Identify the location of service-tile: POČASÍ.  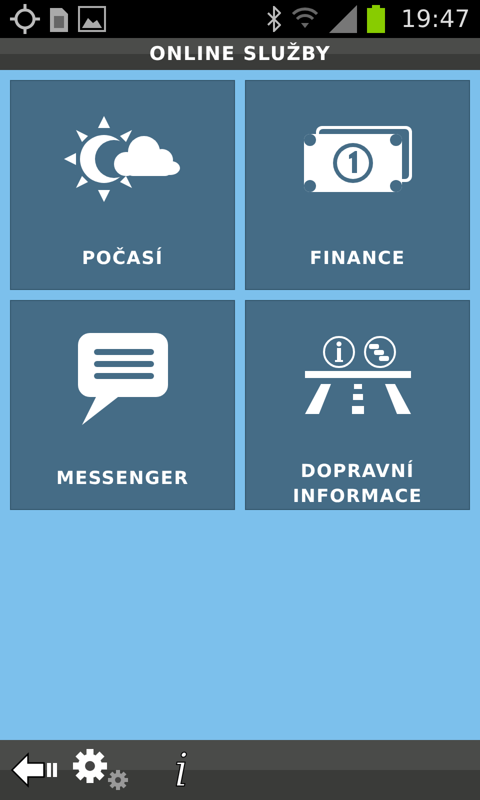
(122, 185).